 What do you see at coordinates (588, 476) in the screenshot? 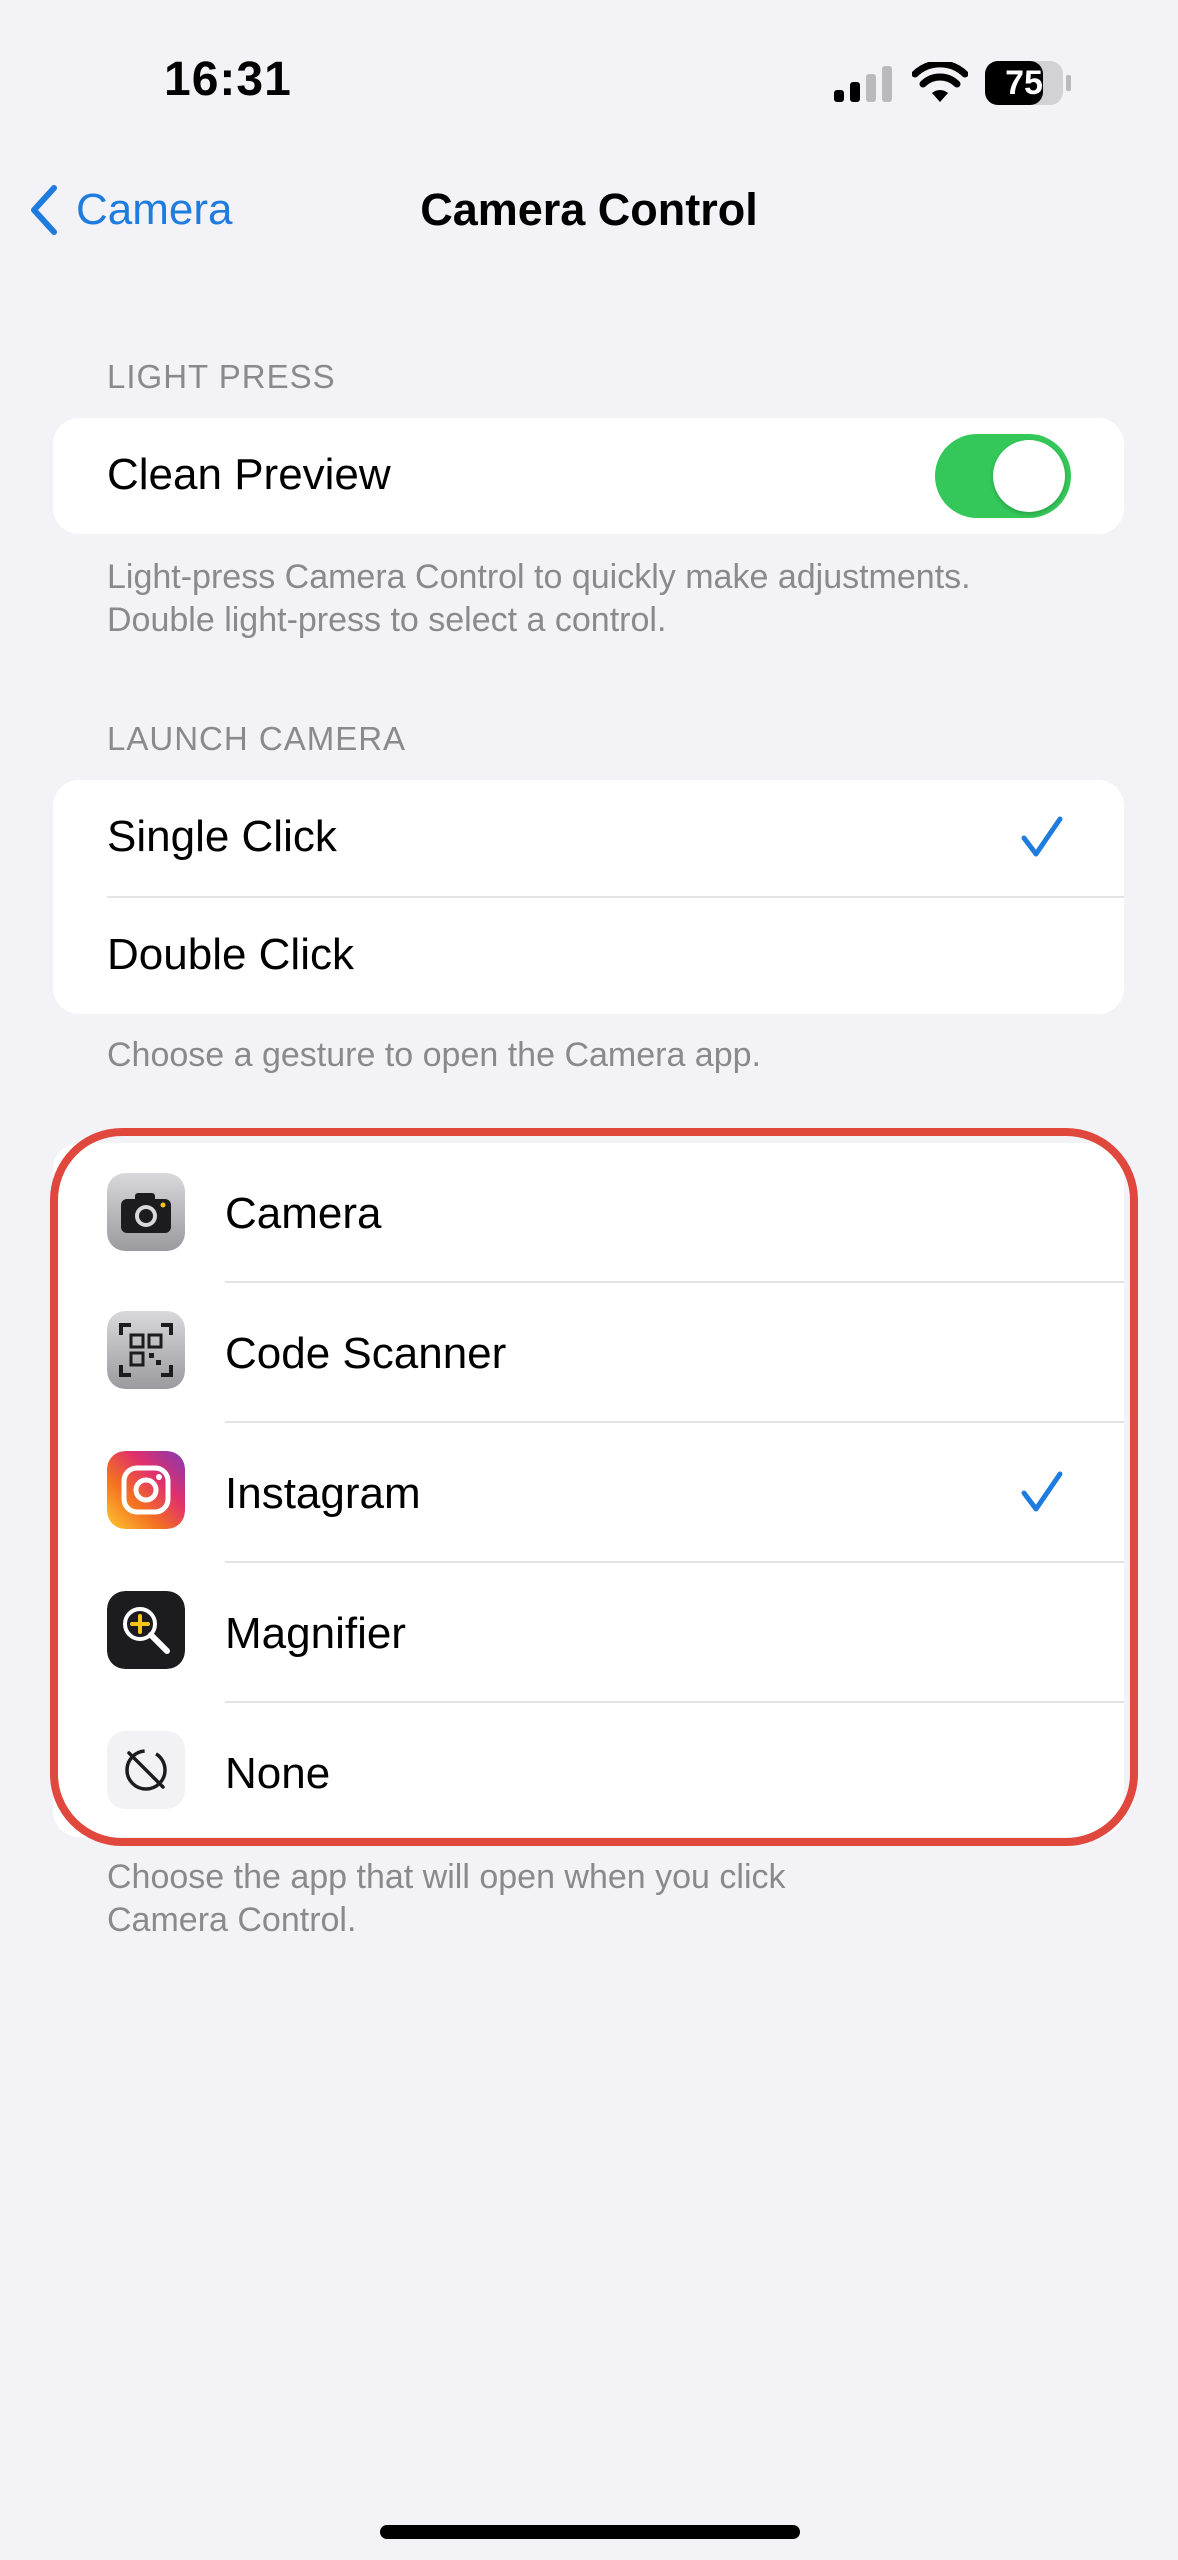
I see `light-press-card: Clean Preview` at bounding box center [588, 476].